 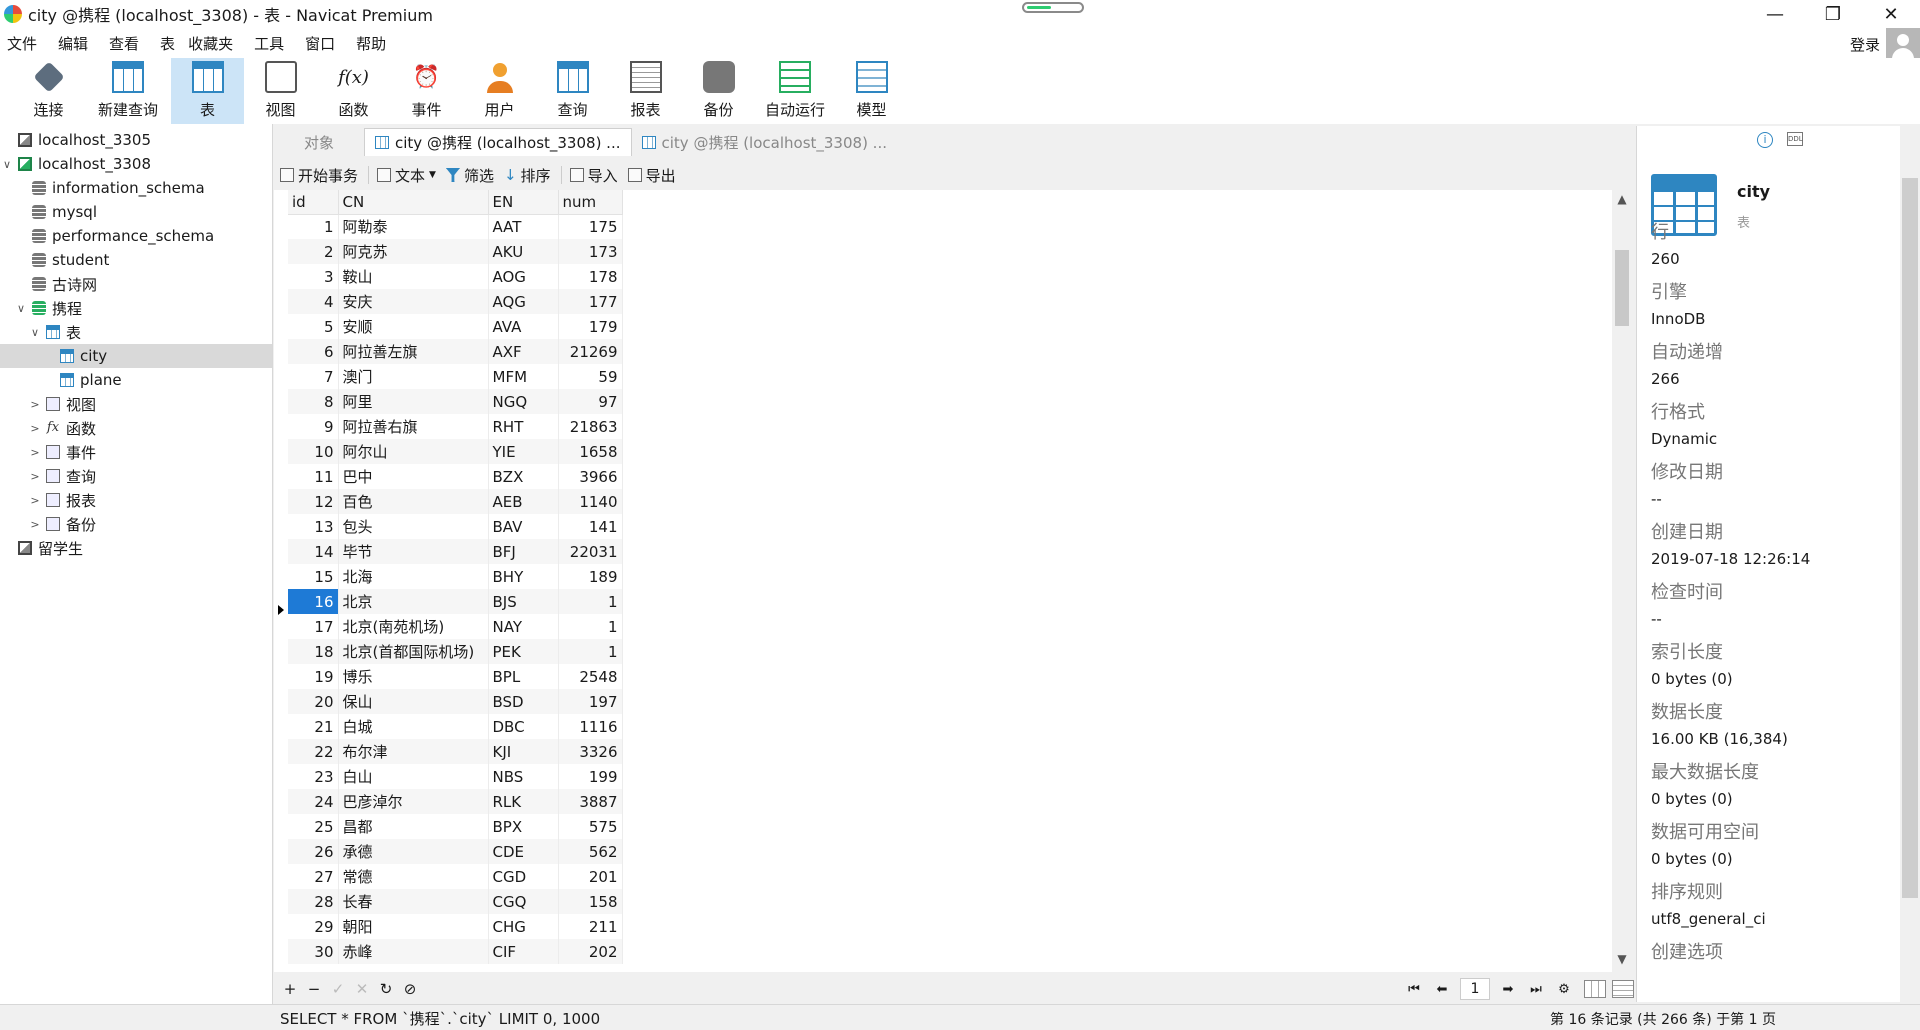 I want to click on table-row: 3 鞍山 AOG 178, so click(x=455, y=276).